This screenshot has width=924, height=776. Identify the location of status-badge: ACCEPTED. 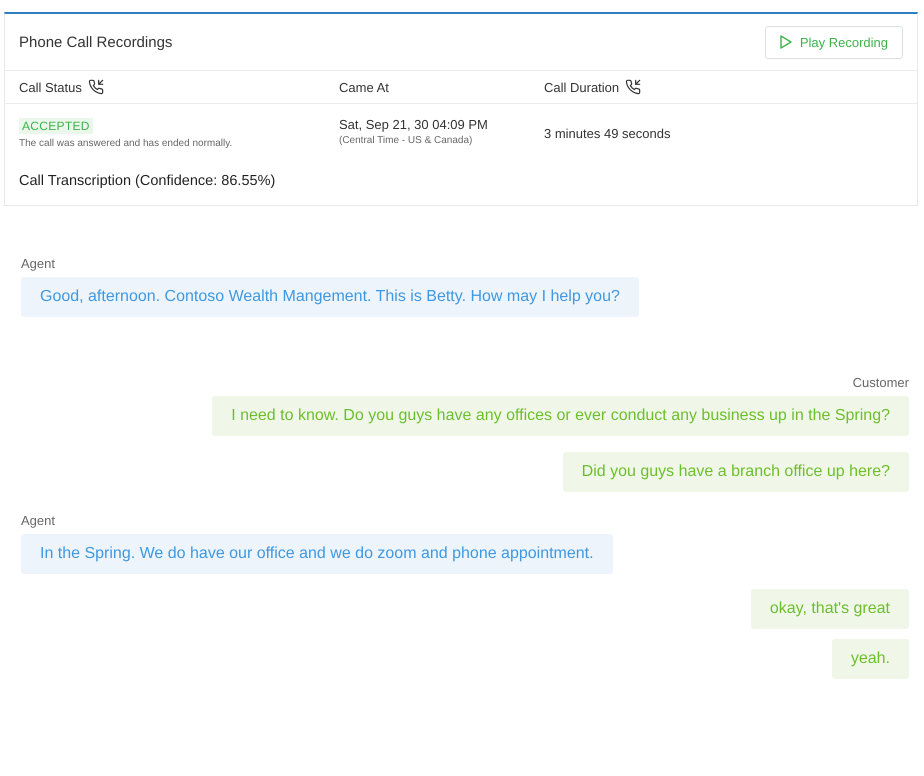
(56, 126).